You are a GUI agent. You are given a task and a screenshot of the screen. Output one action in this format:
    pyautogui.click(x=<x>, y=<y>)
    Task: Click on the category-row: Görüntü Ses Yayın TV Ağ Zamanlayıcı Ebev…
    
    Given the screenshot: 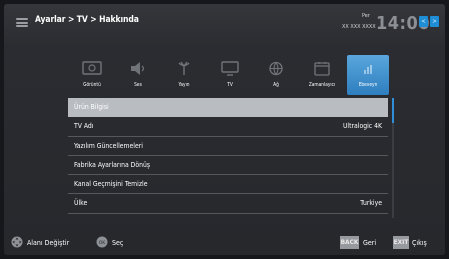 What is the action you would take?
    pyautogui.click(x=232, y=75)
    